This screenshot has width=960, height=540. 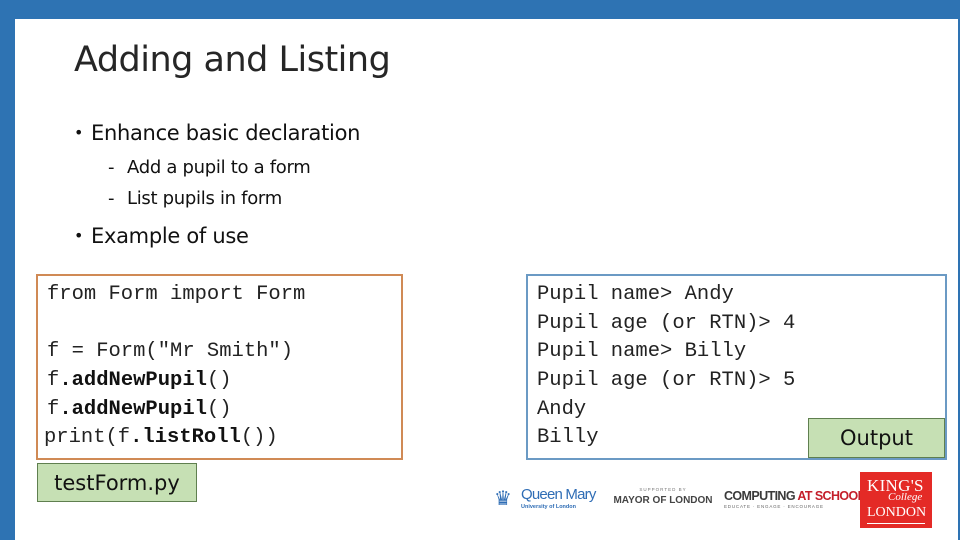 I want to click on kings-line3: LONDON, so click(x=897, y=512).